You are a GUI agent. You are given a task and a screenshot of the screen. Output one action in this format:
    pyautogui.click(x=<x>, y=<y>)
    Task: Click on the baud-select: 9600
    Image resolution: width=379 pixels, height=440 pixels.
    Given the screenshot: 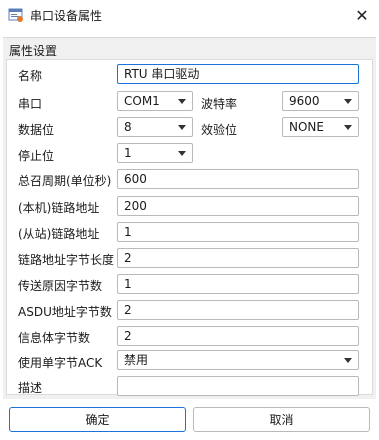 What is the action you would take?
    pyautogui.click(x=320, y=101)
    